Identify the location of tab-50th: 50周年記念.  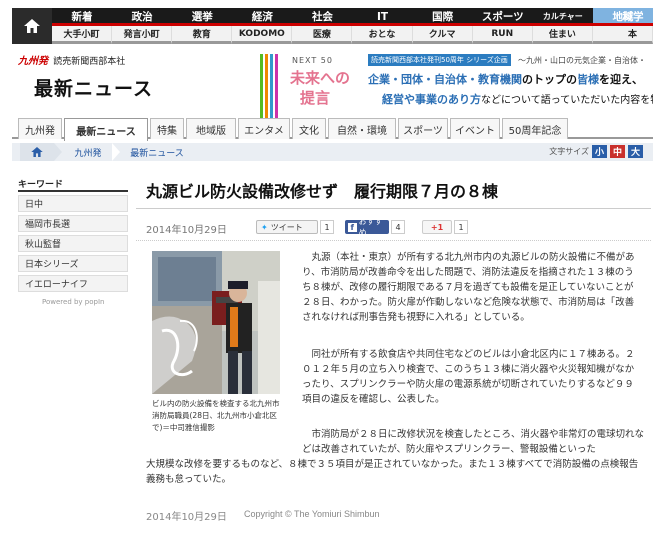
(535, 128).